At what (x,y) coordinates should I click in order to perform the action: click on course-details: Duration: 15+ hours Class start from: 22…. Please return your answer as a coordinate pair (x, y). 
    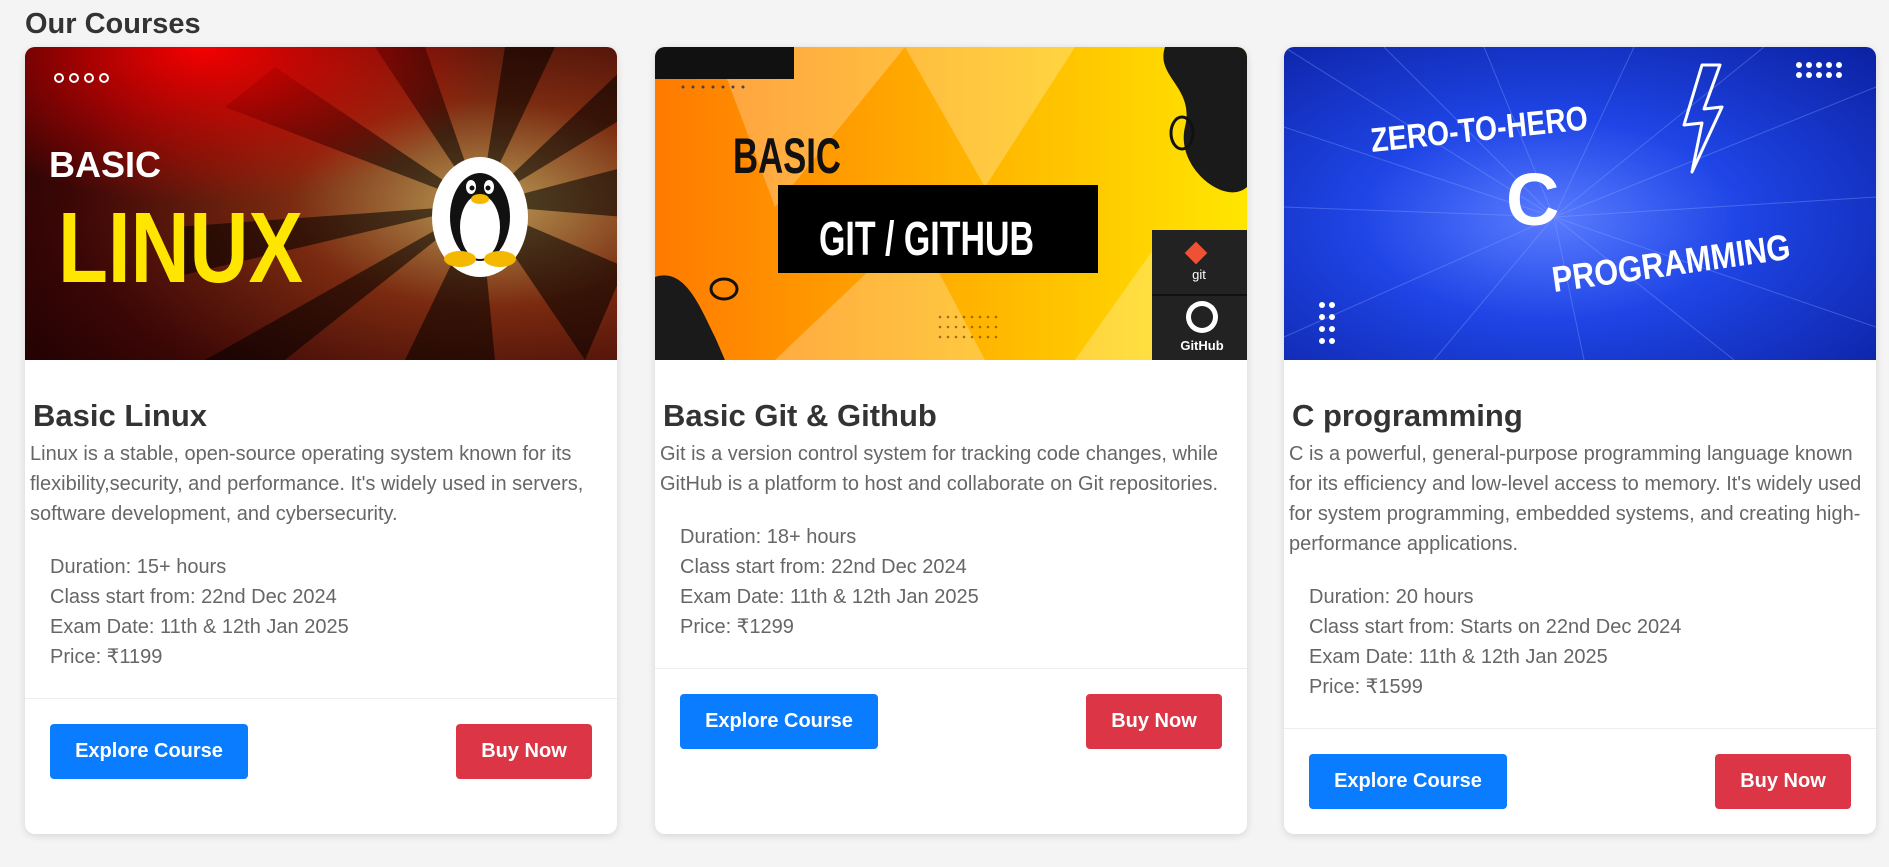
    Looking at the image, I should click on (199, 612).